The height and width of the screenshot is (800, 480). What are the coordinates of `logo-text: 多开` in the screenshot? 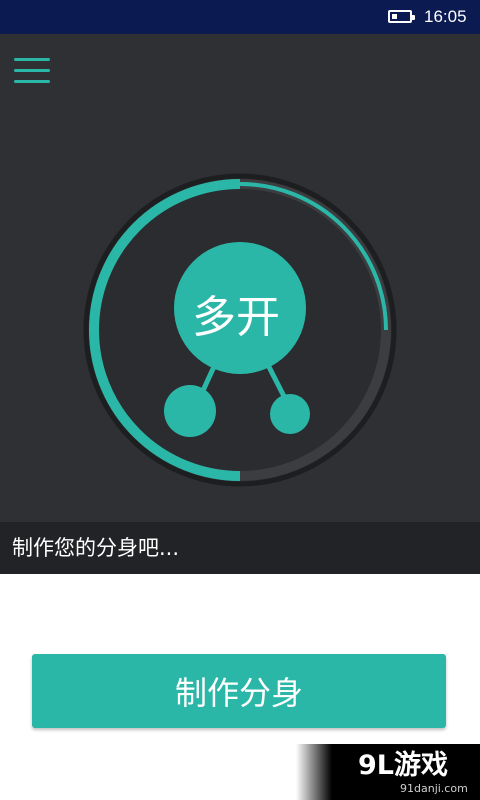 It's located at (236, 317).